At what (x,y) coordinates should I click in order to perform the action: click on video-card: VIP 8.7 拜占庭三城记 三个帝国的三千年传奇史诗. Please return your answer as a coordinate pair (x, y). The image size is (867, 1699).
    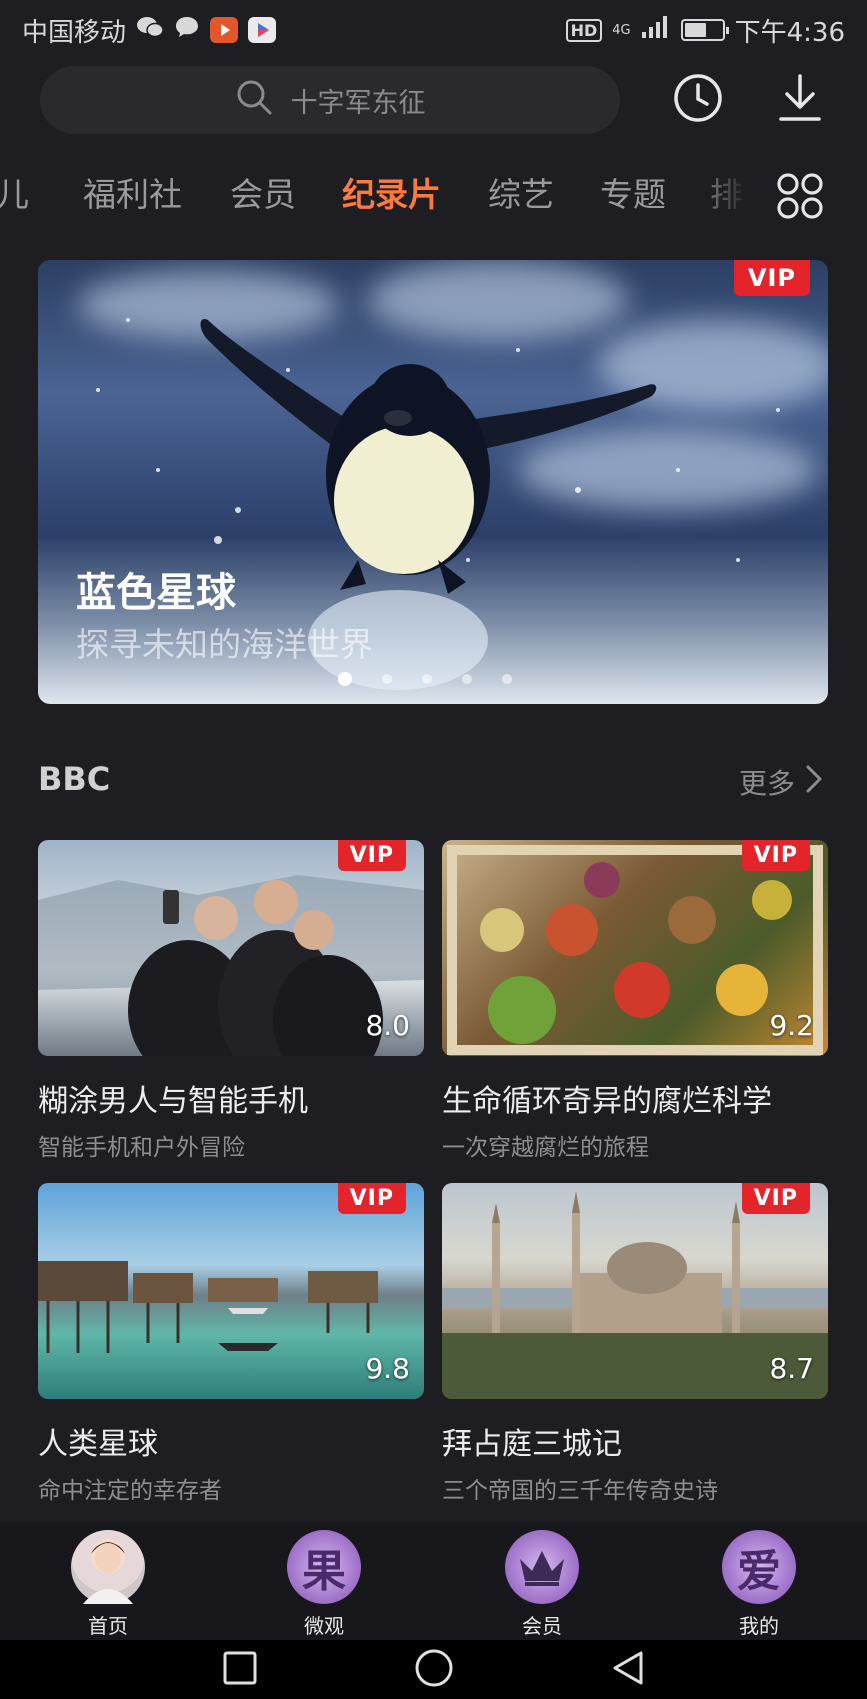
    Looking at the image, I should click on (635, 1344).